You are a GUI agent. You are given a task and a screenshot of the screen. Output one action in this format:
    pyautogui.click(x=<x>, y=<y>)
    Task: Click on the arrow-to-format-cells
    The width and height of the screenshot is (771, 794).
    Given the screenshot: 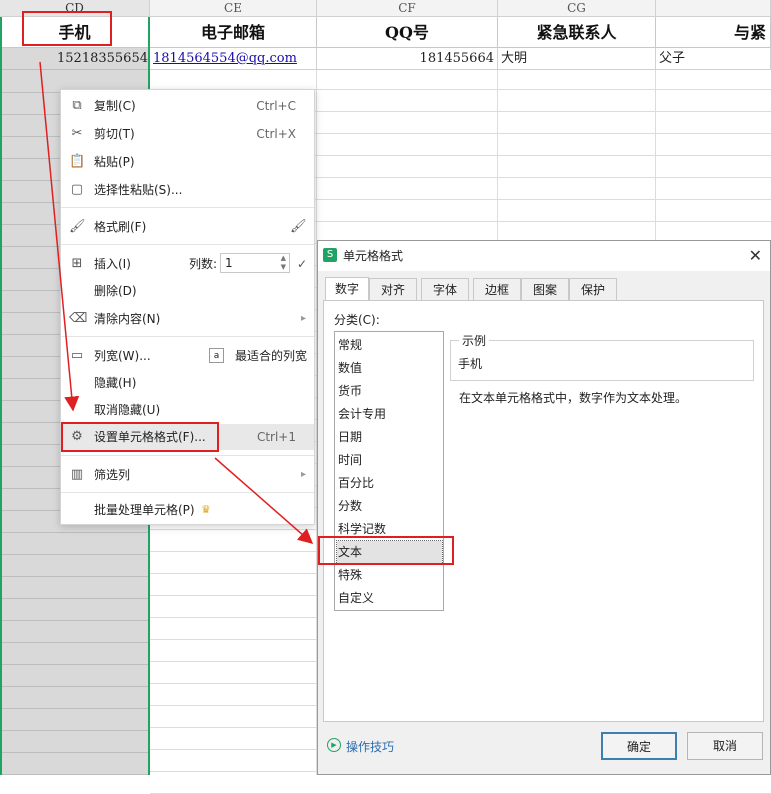 What is the action you would take?
    pyautogui.click(x=59, y=236)
    